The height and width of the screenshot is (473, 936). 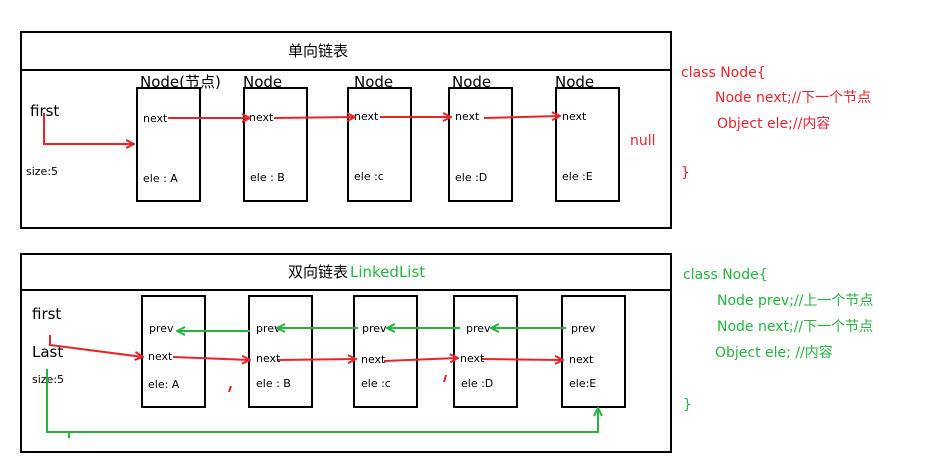 I want to click on singly-title: 单向链表, so click(x=318, y=51).